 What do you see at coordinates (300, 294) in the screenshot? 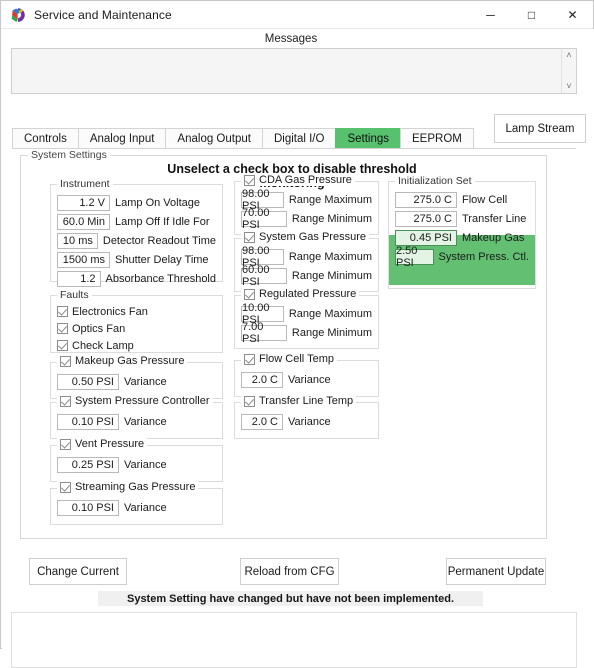
I see `regulated-pressure-toggle: Regulated Pressure` at bounding box center [300, 294].